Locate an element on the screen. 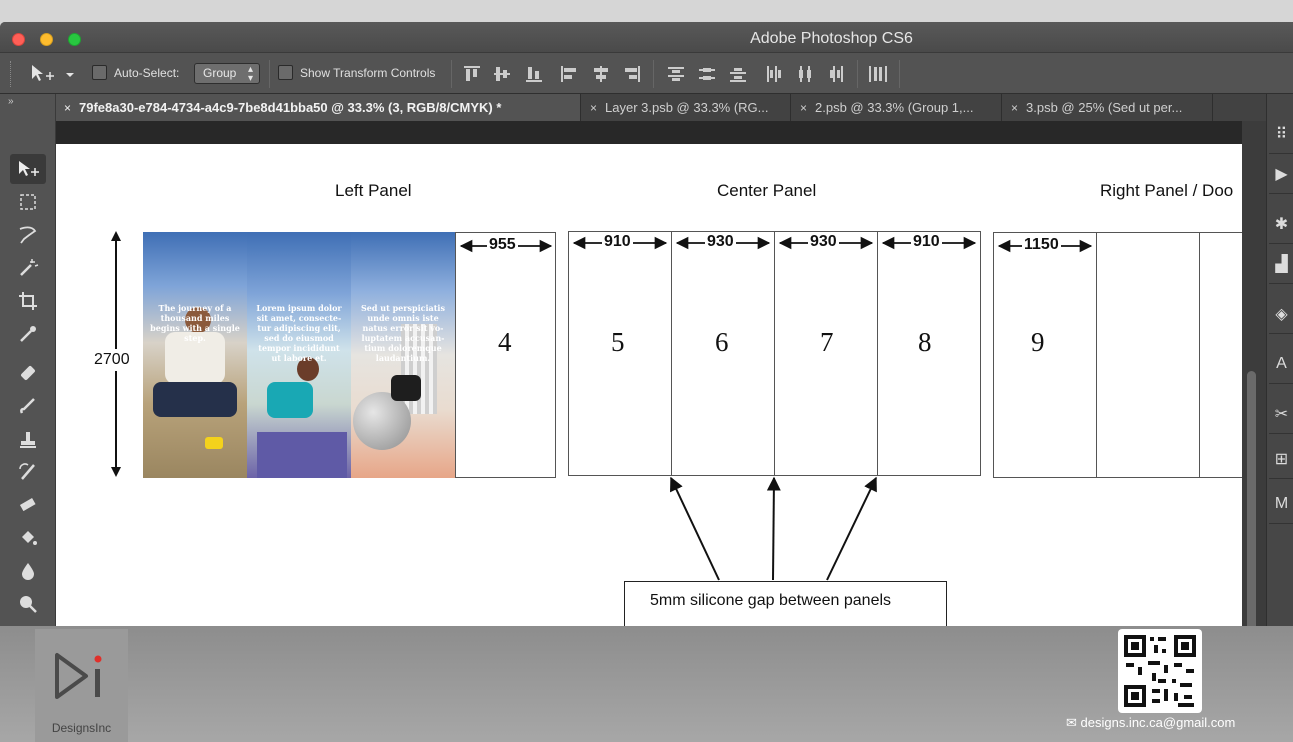 Image resolution: width=1293 pixels, height=742 pixels. auto-select-checkbox is located at coordinates (99, 72).